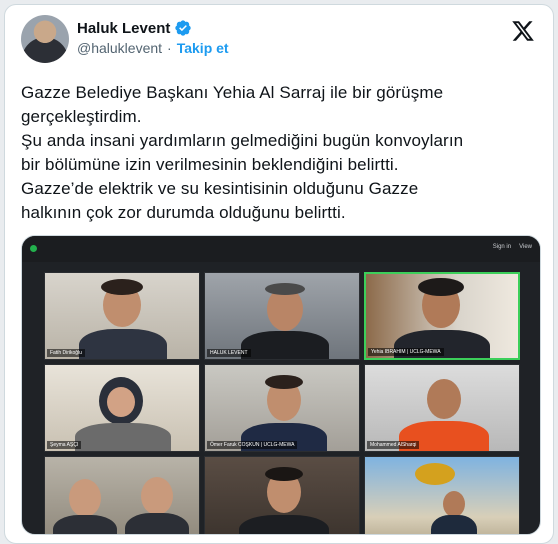  What do you see at coordinates (502, 247) in the screenshot?
I see `zoom-signin-label: Sign in` at bounding box center [502, 247].